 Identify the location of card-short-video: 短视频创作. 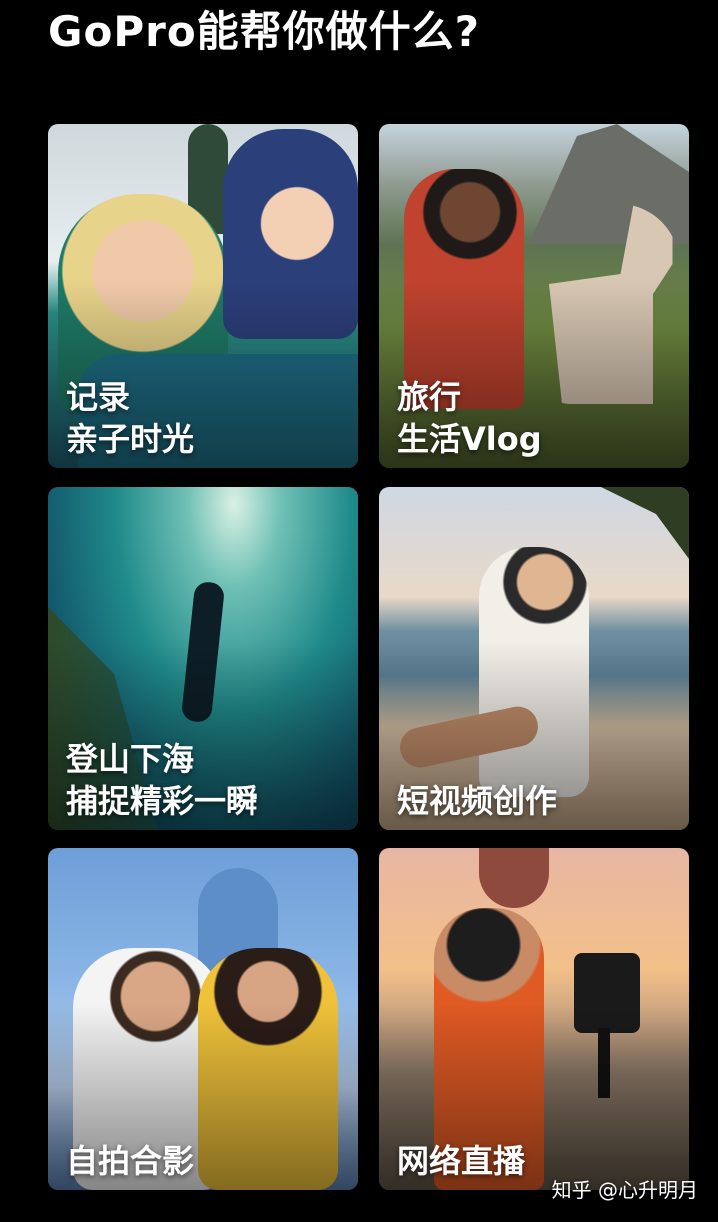
(534, 658).